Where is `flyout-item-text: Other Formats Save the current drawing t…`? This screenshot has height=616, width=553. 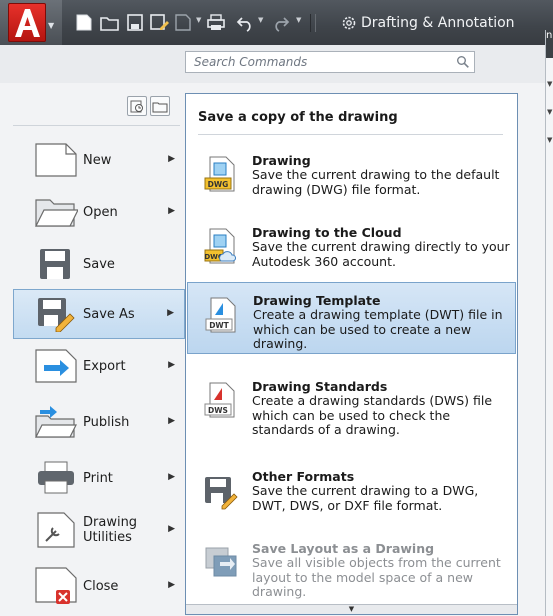
flyout-item-text: Other Formats Save the current drawing t… is located at coordinates (382, 491).